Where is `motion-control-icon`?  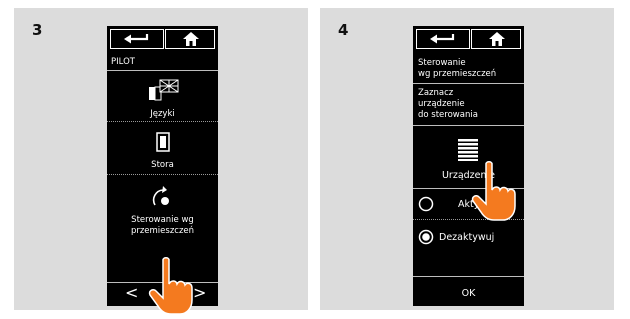 motion-control-icon is located at coordinates (160, 196).